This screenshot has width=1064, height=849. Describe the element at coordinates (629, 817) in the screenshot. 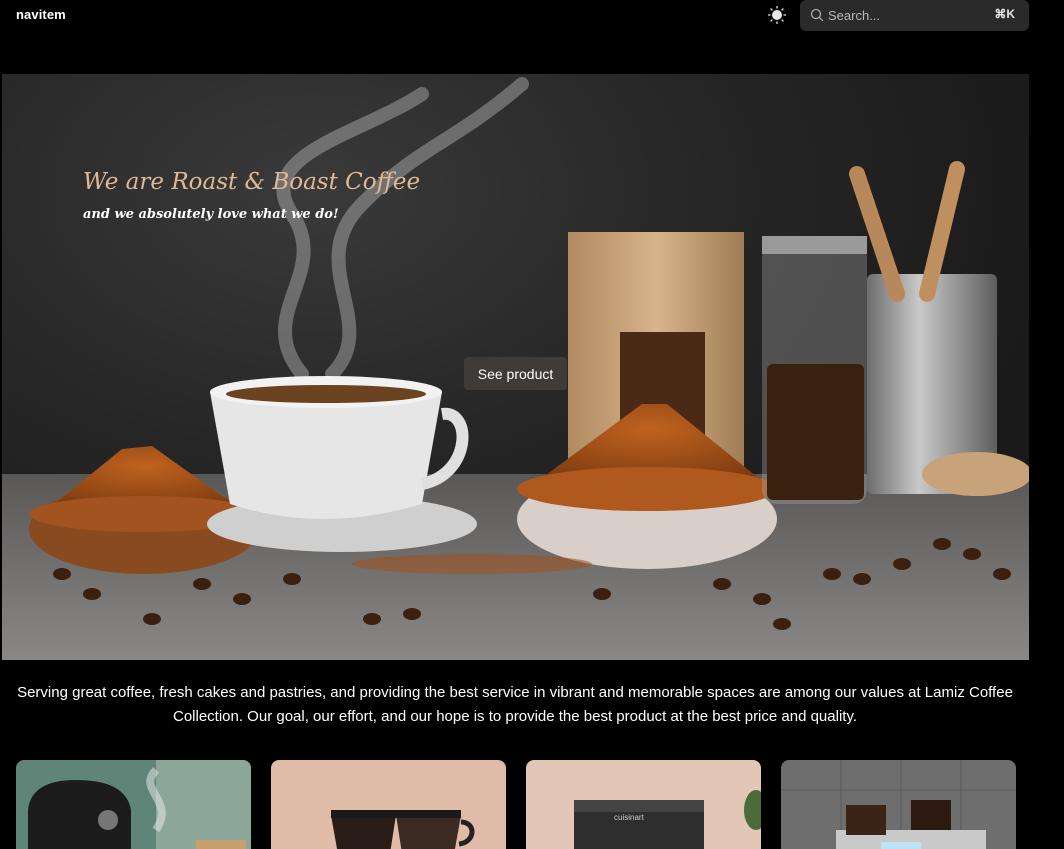

I see `svg-text: cuisinart` at that location.